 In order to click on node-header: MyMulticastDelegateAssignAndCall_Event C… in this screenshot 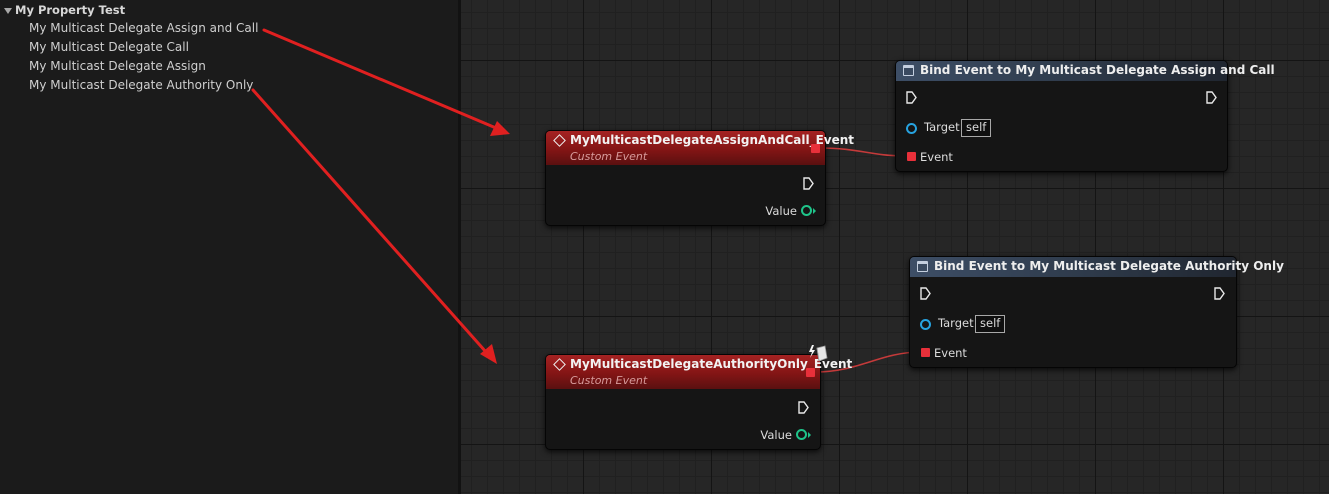, I will do `click(700, 148)`.